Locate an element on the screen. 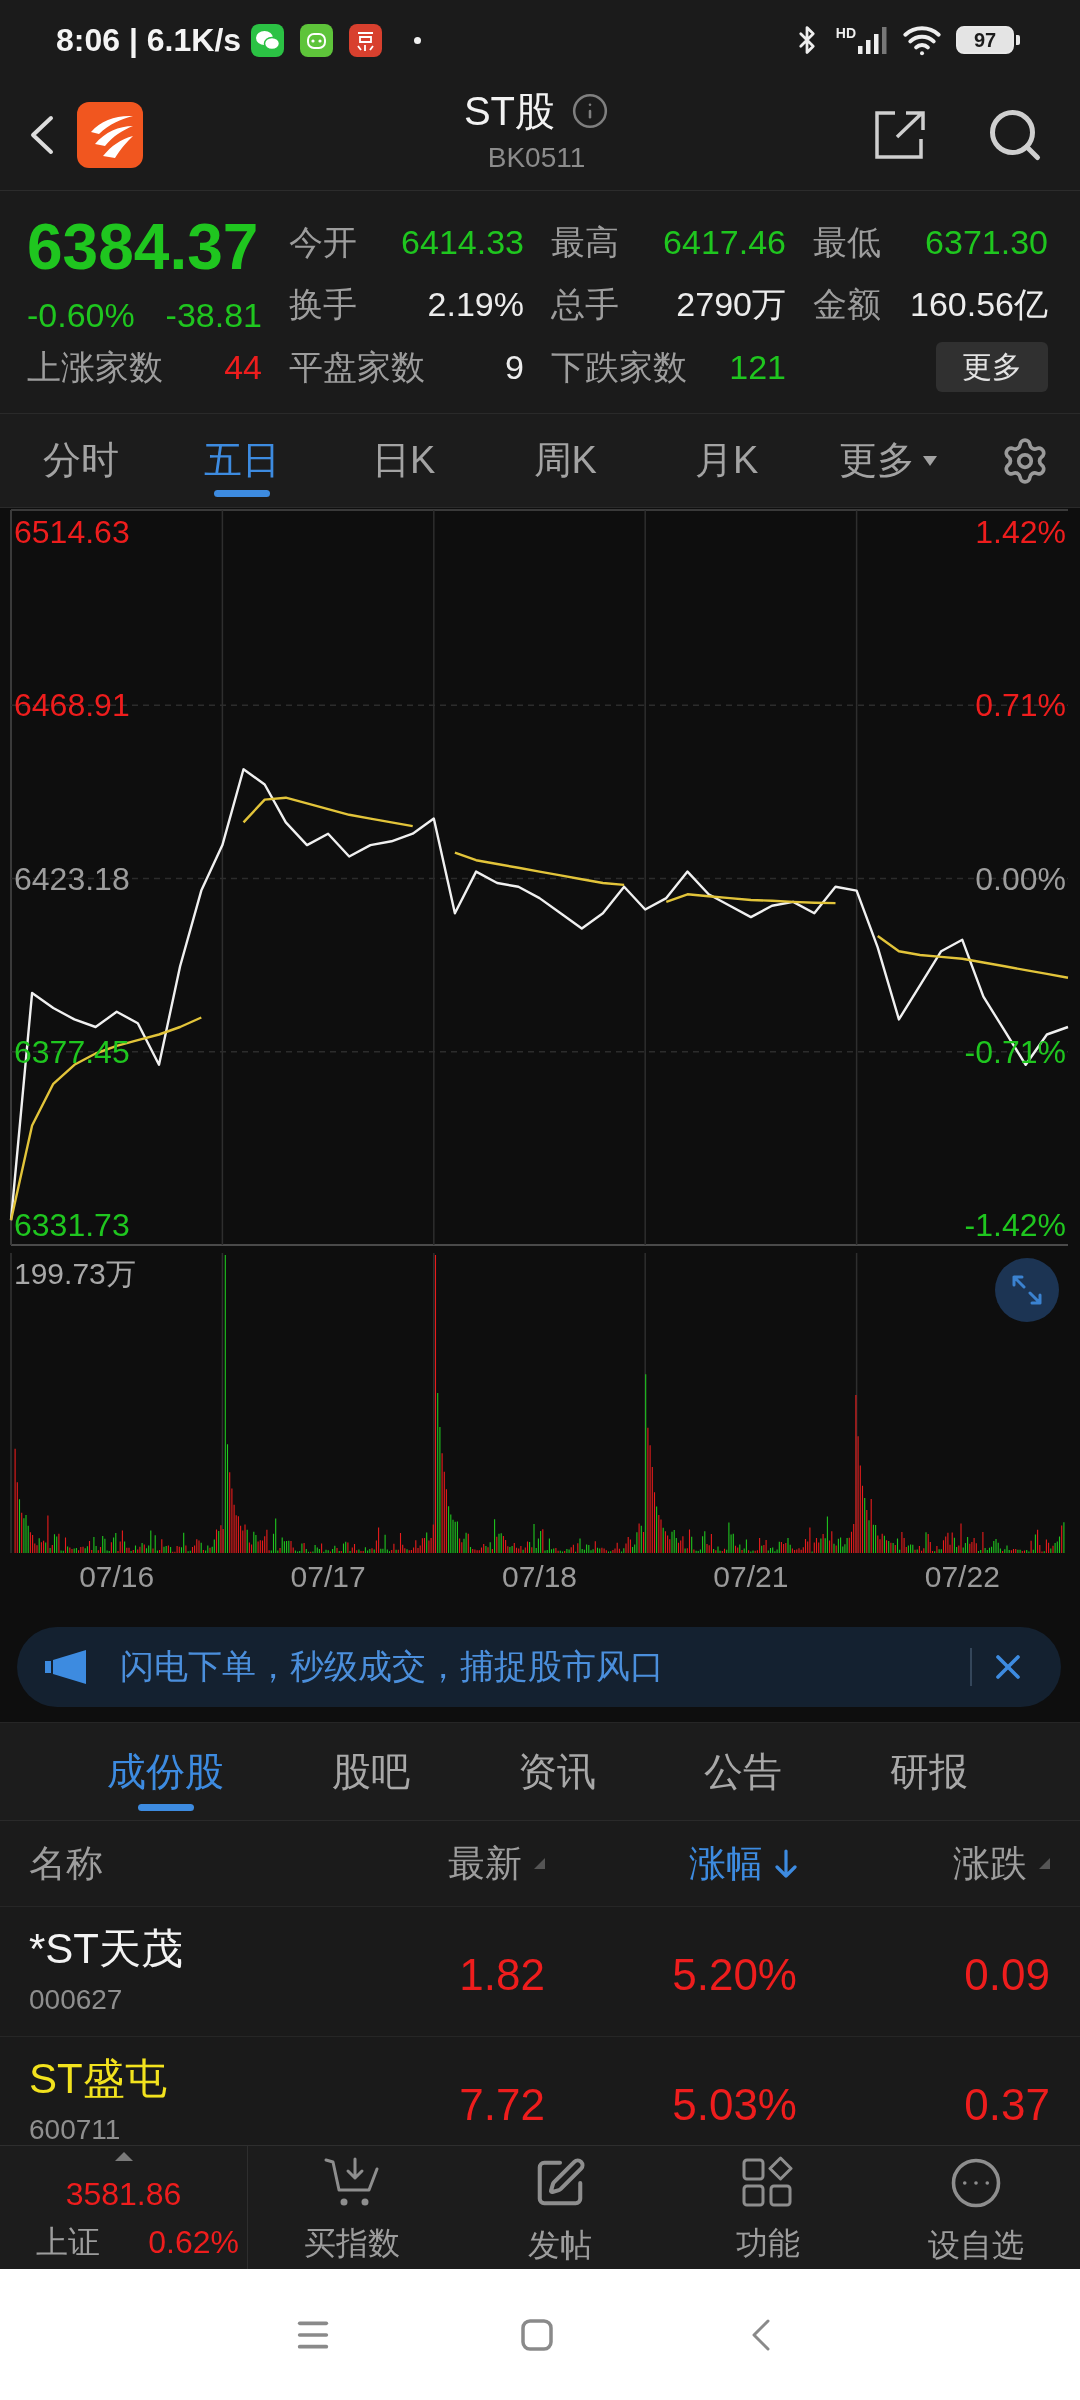 The image size is (1080, 2400). robot-face-icon is located at coordinates (317, 40).